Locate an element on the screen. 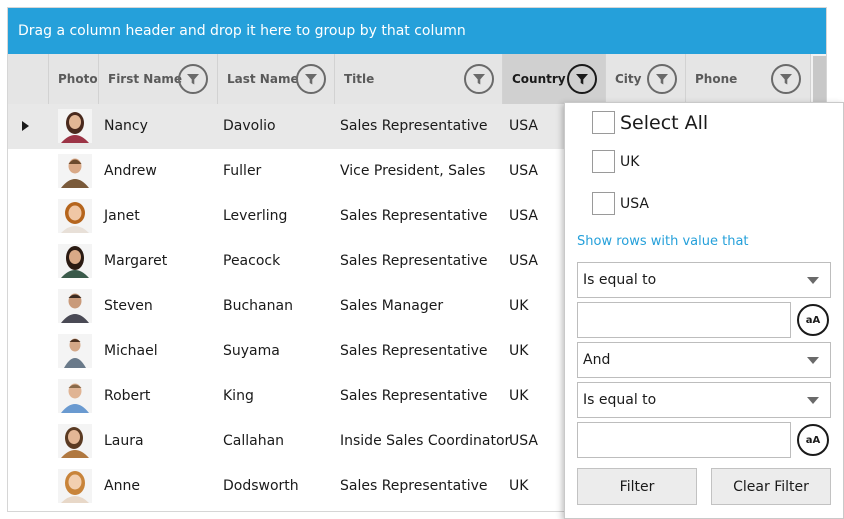 The image size is (844, 519). column-header-last-name: Last Name is located at coordinates (276, 79).